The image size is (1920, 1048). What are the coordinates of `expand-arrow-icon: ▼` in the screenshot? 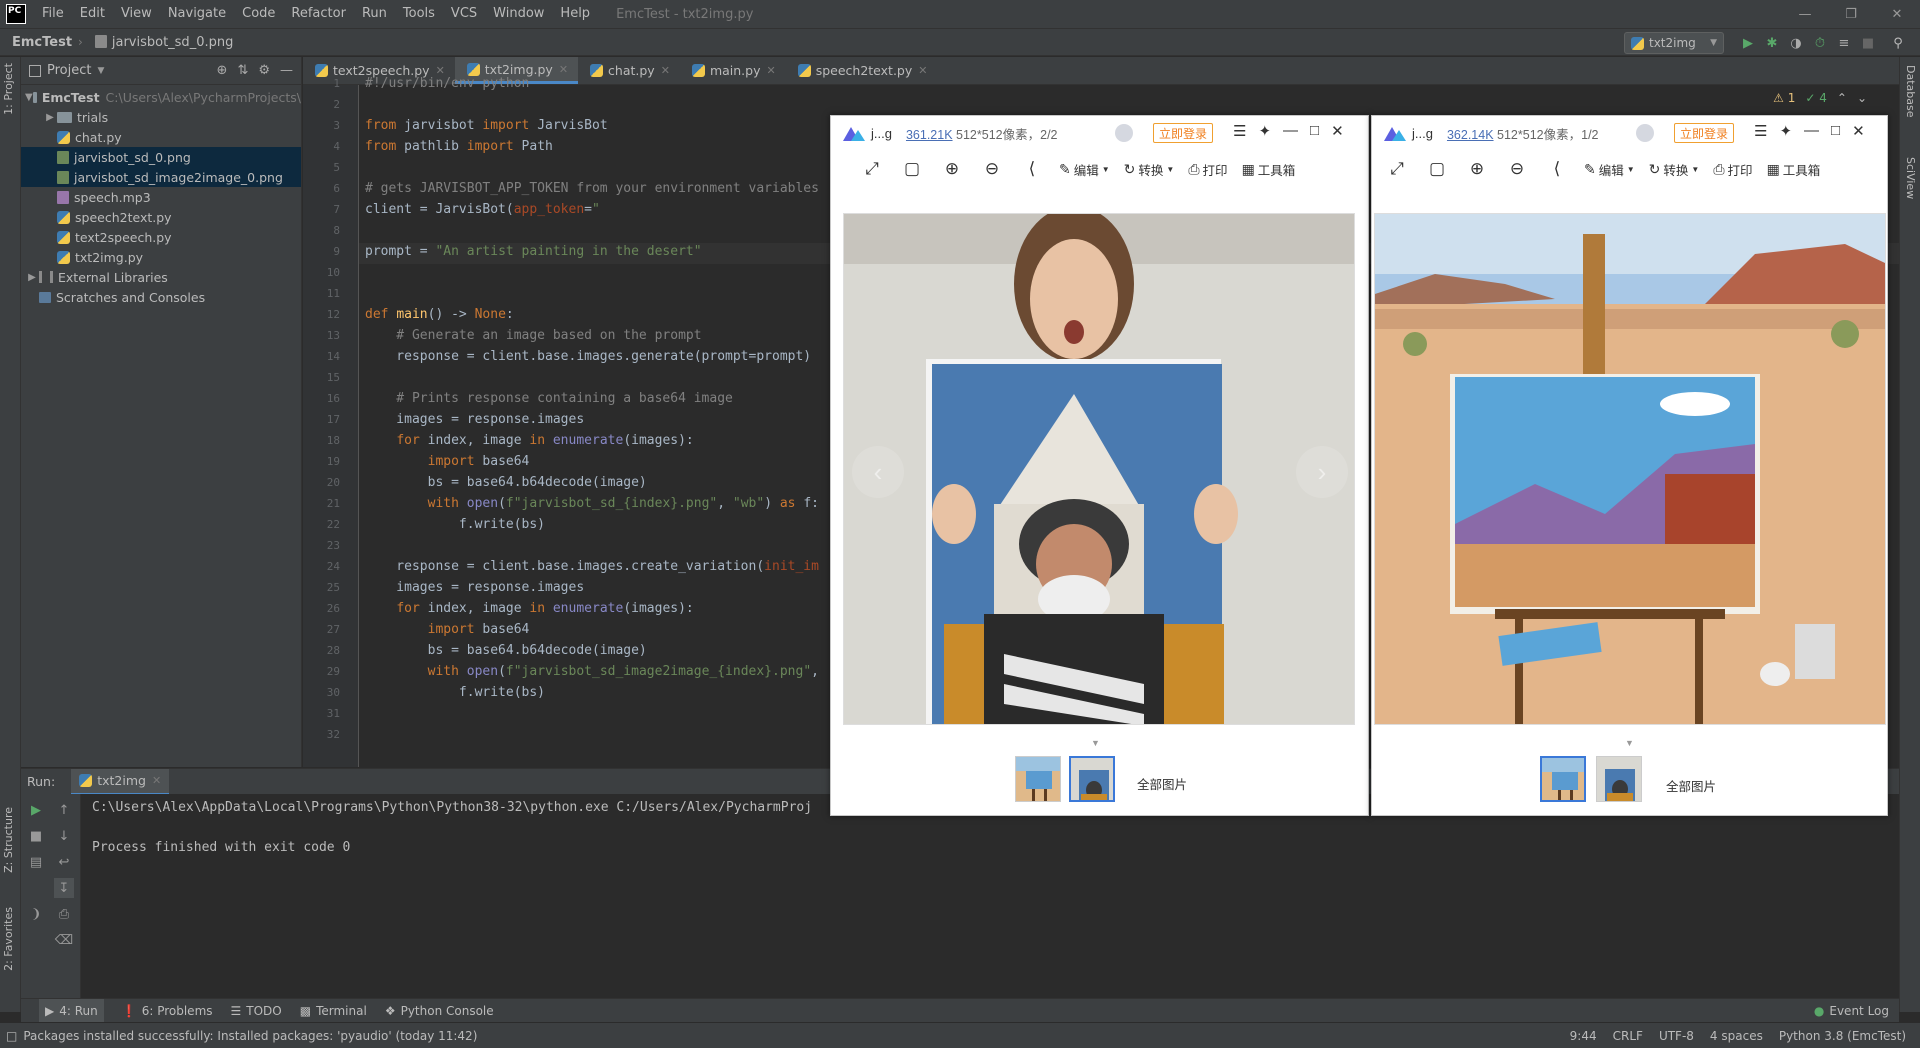 It's located at (29, 97).